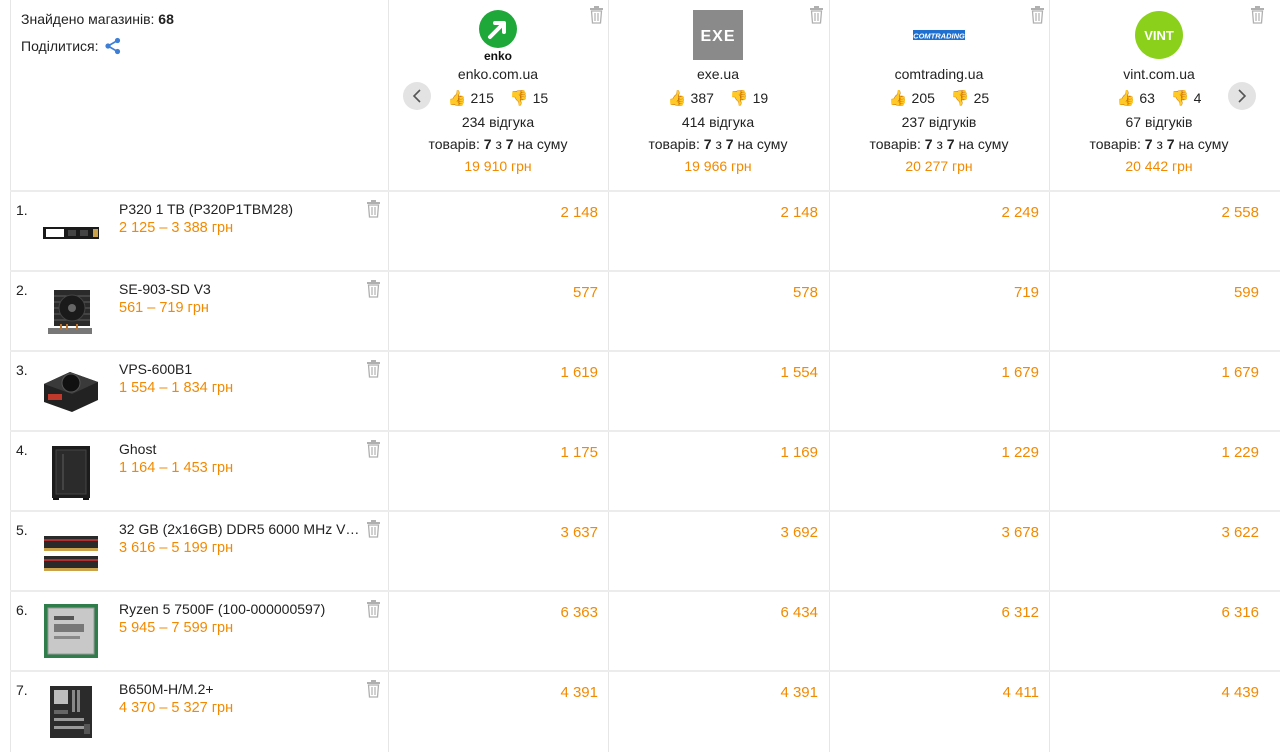 The width and height of the screenshot is (1280, 752). I want to click on dislikes-count: 4, so click(1197, 98).